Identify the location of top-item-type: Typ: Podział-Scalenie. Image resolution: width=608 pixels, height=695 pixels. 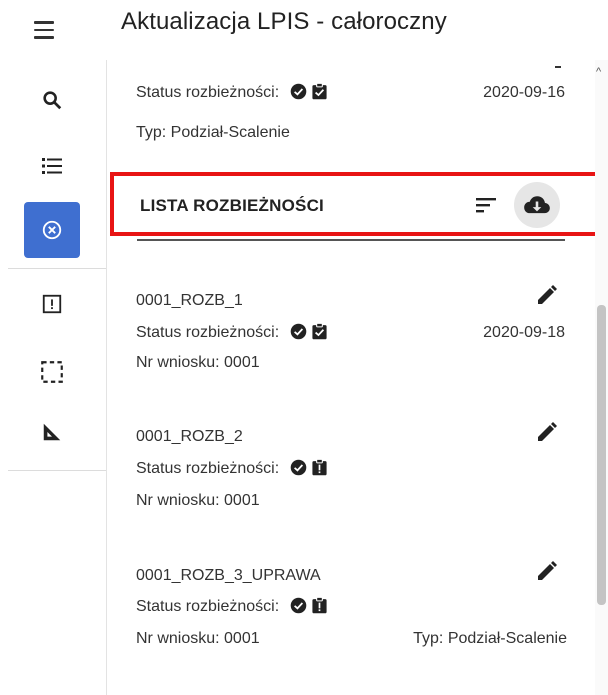
(213, 132).